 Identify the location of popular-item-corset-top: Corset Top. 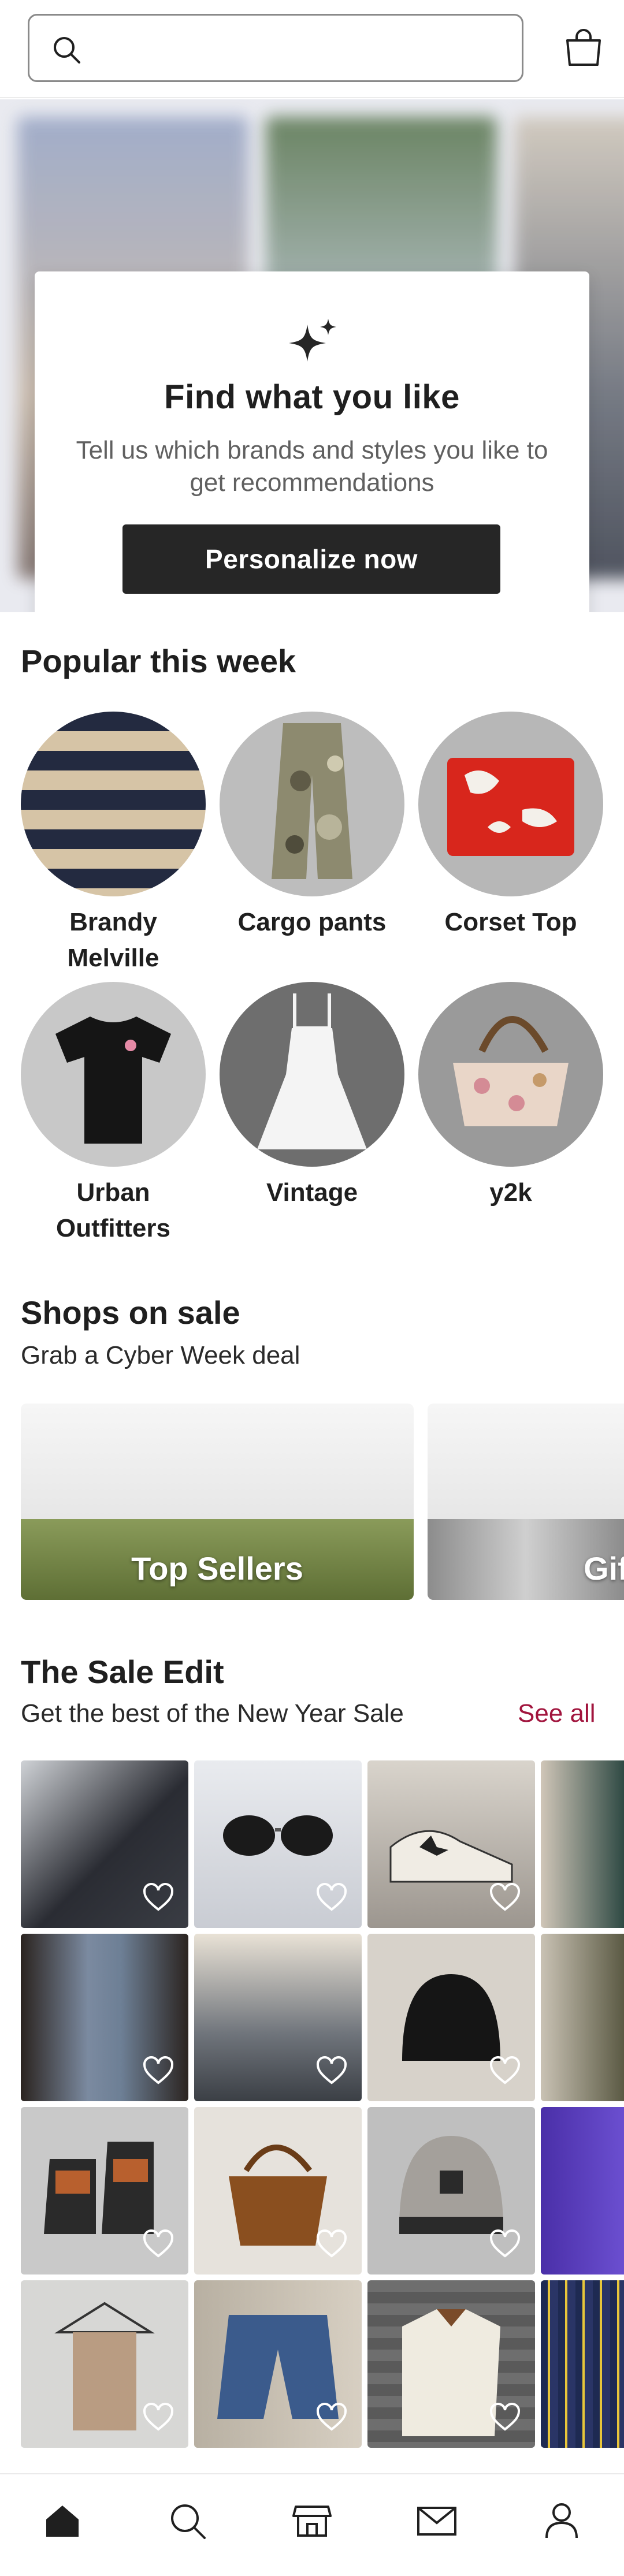
(510, 826).